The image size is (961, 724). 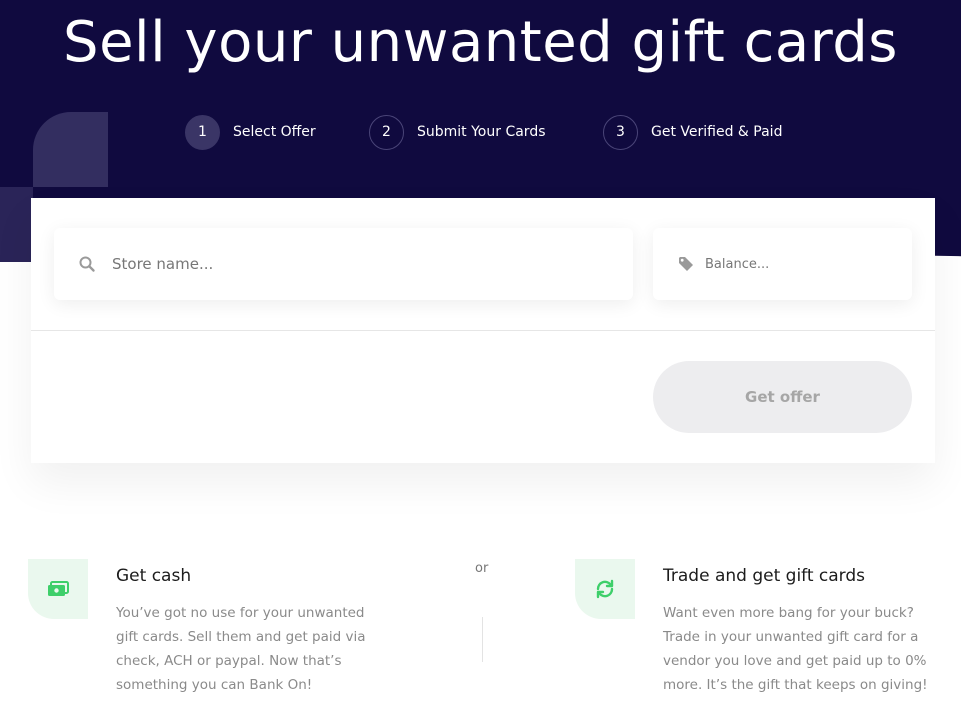 I want to click on or-separator-label: or, so click(x=482, y=568).